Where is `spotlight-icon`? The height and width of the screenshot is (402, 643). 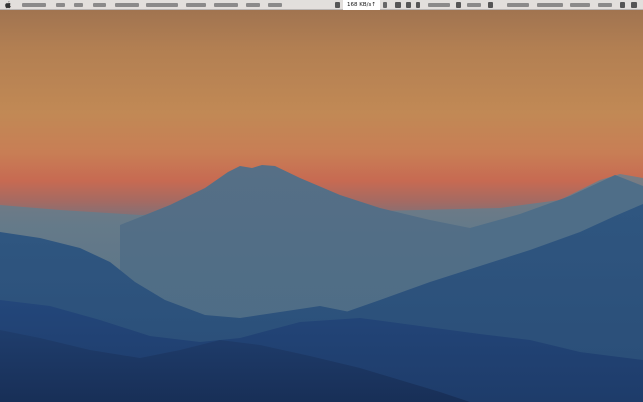
spotlight-icon is located at coordinates (622, 5).